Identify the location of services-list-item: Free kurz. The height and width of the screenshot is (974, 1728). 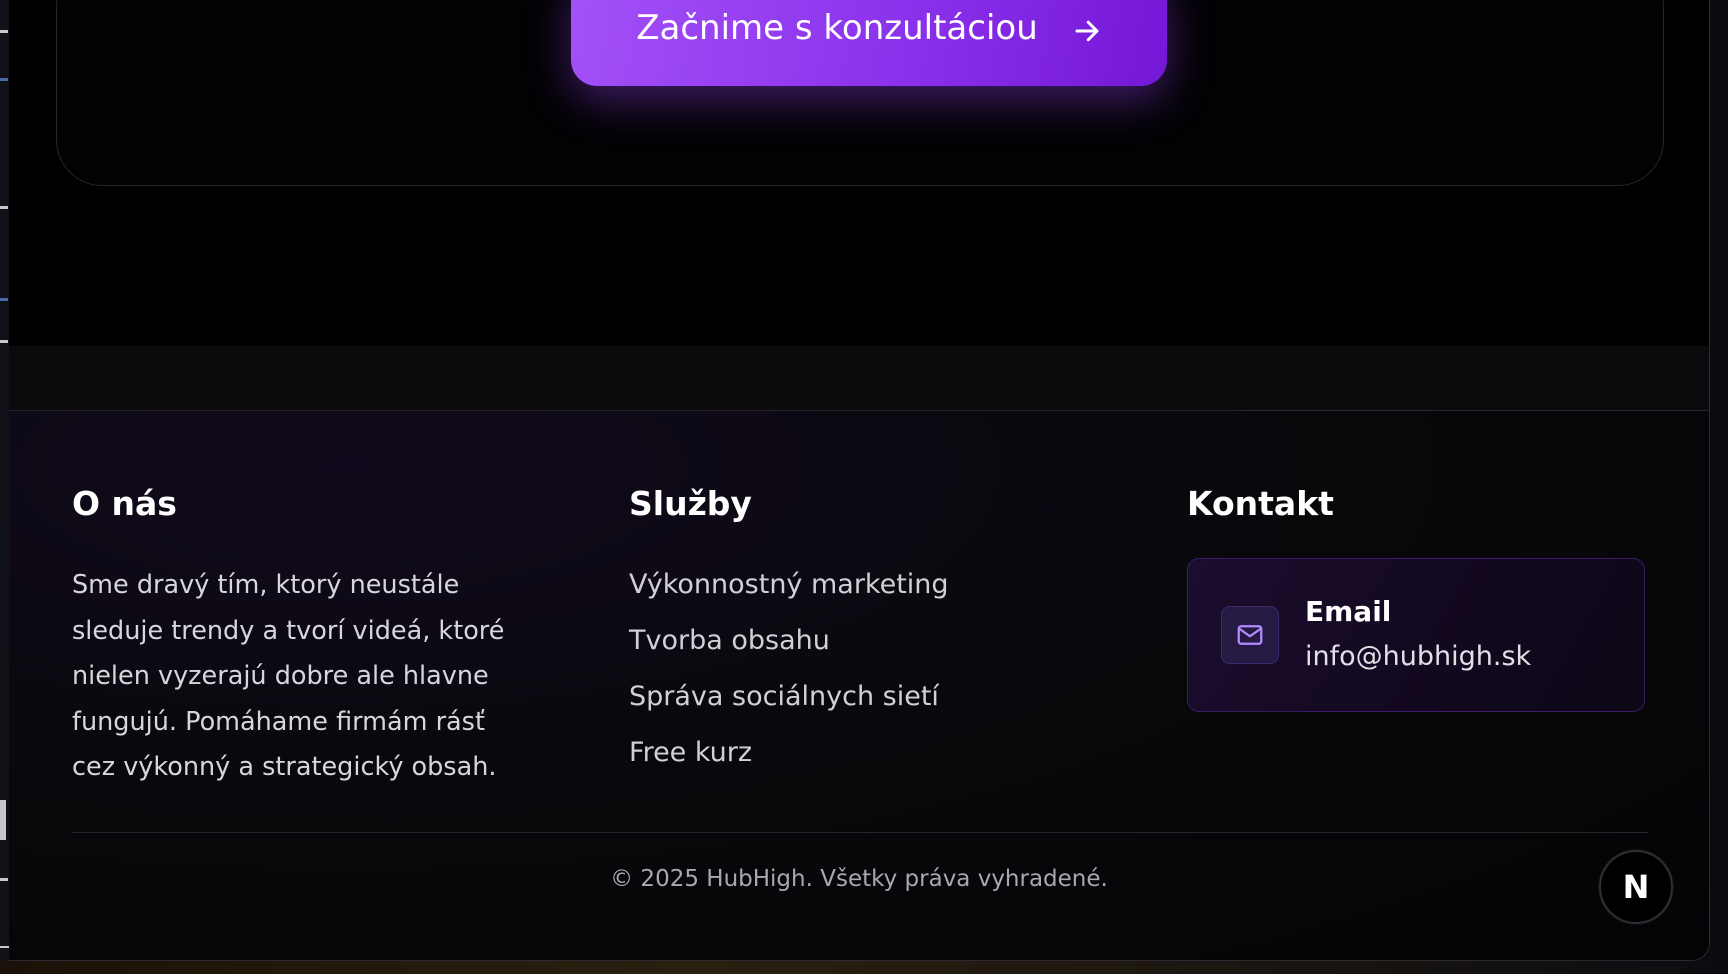
(789, 753).